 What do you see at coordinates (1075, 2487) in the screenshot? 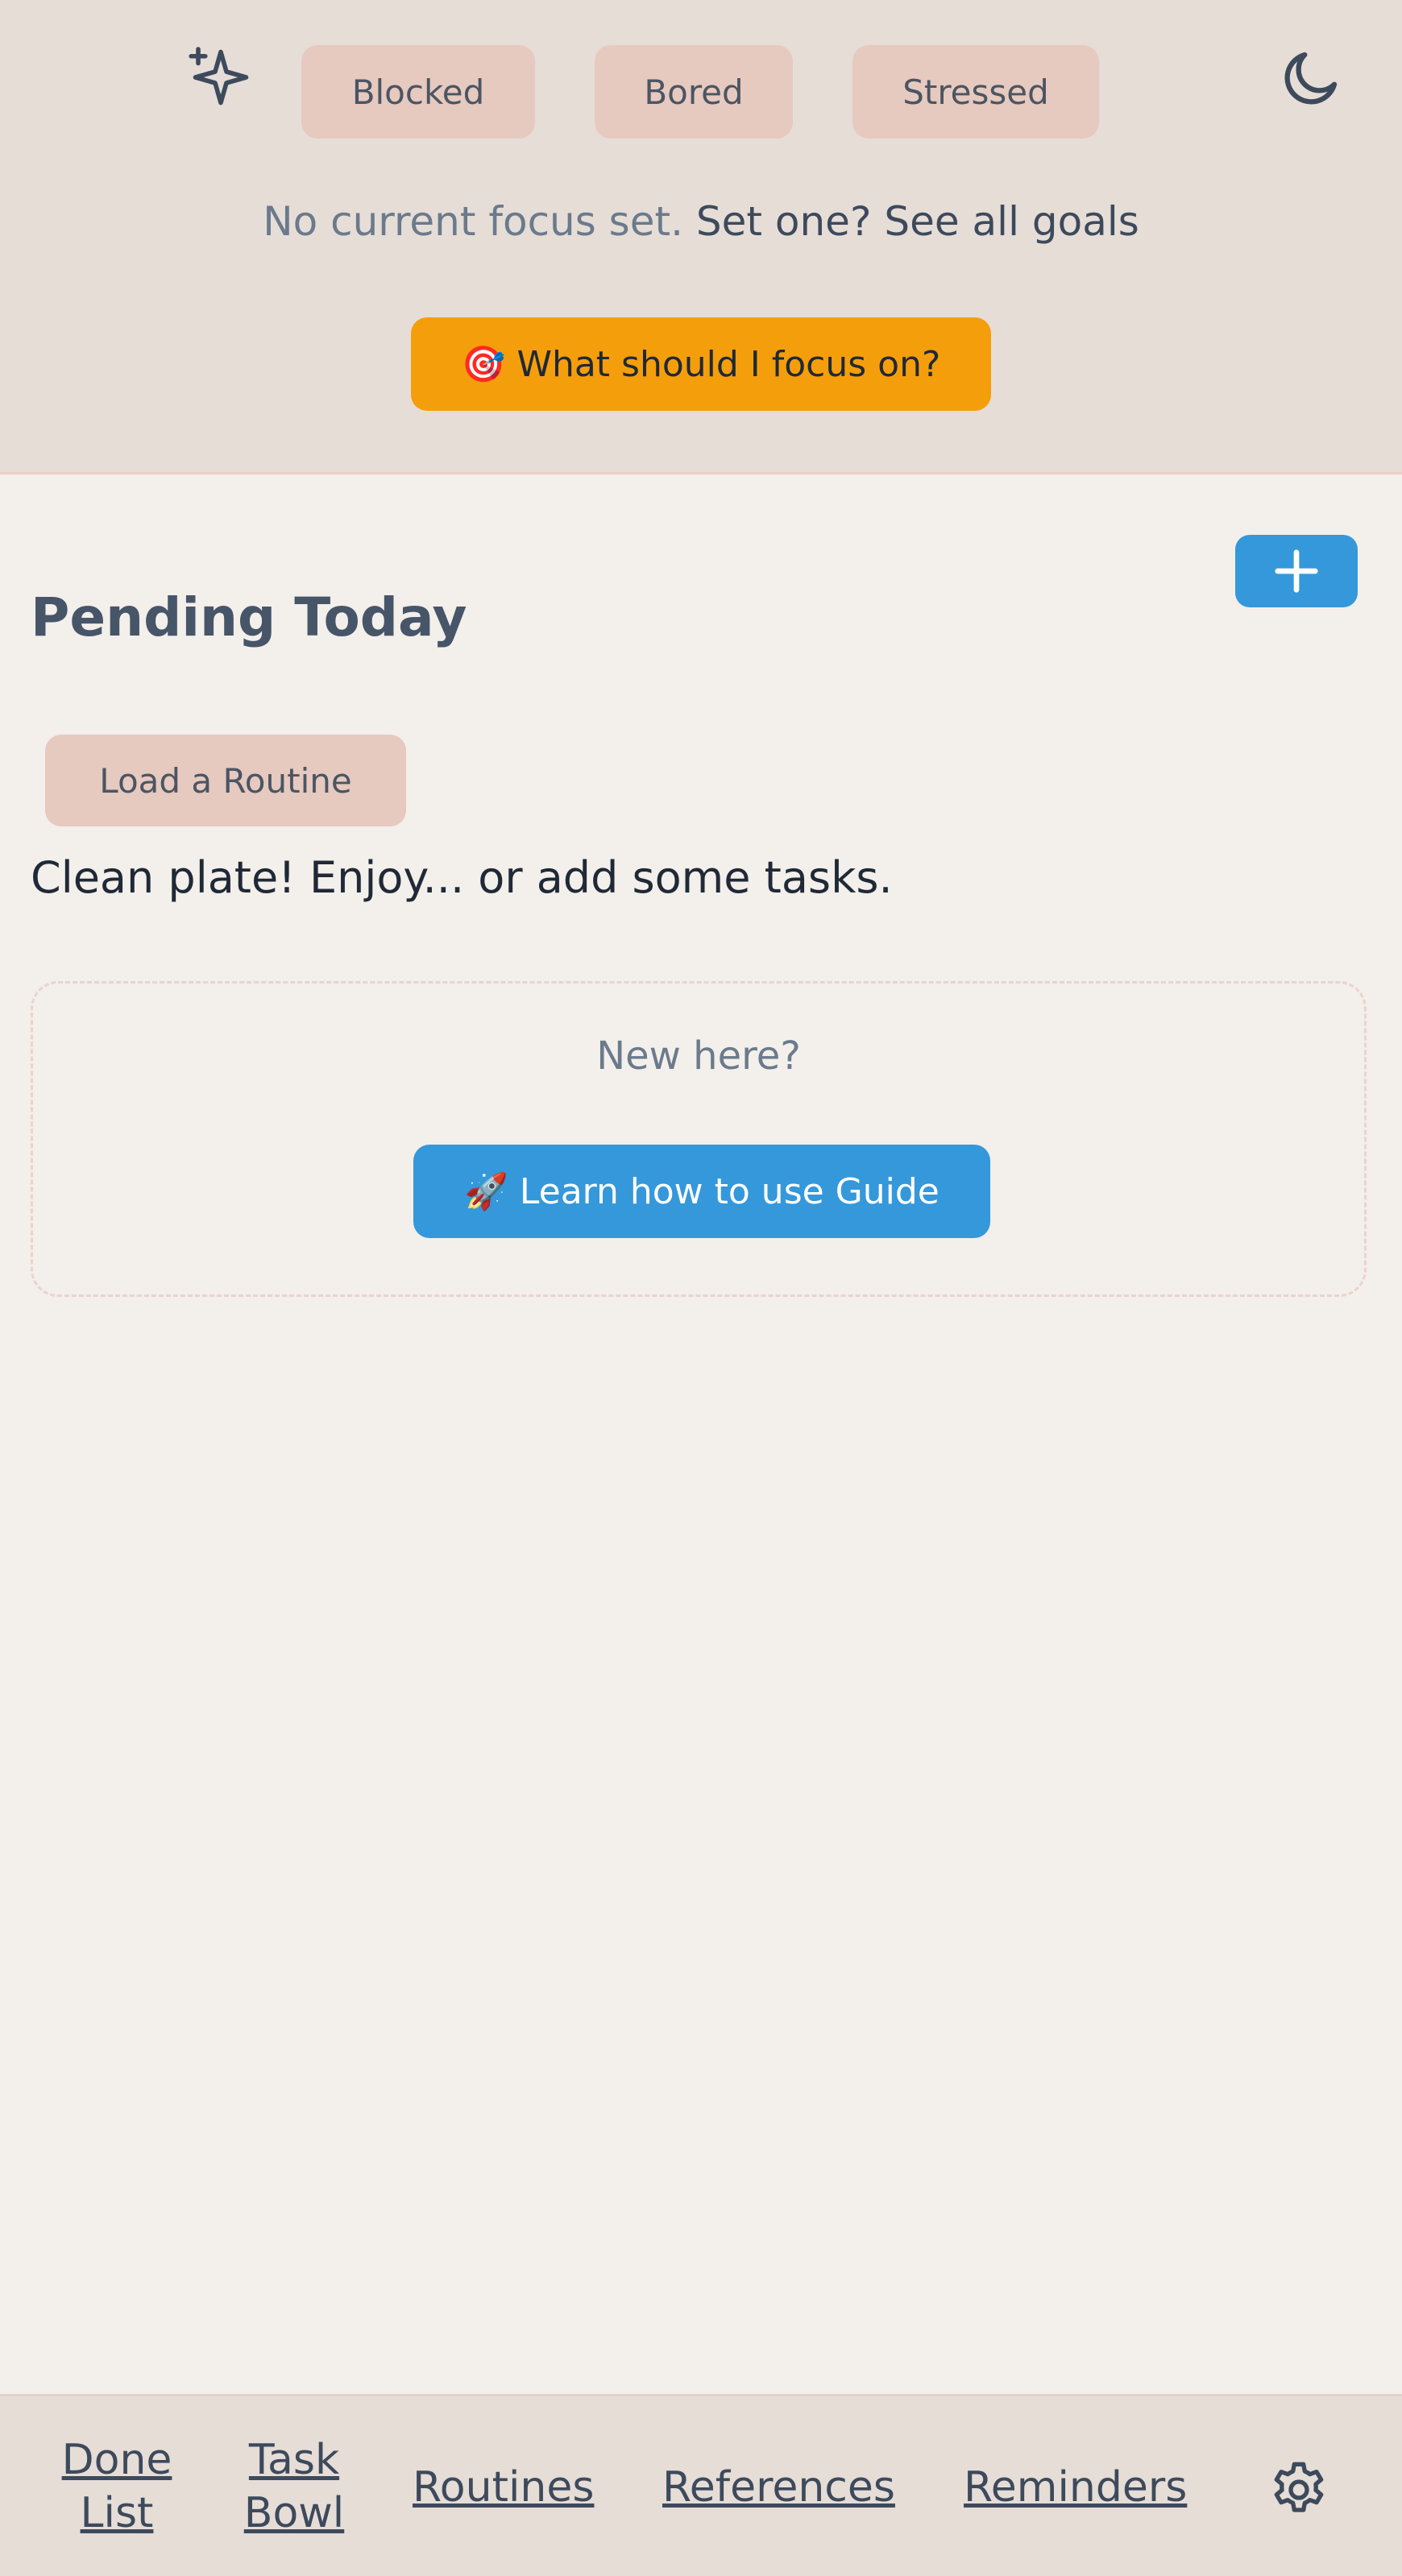
I see `nav-reminders: Reminders` at bounding box center [1075, 2487].